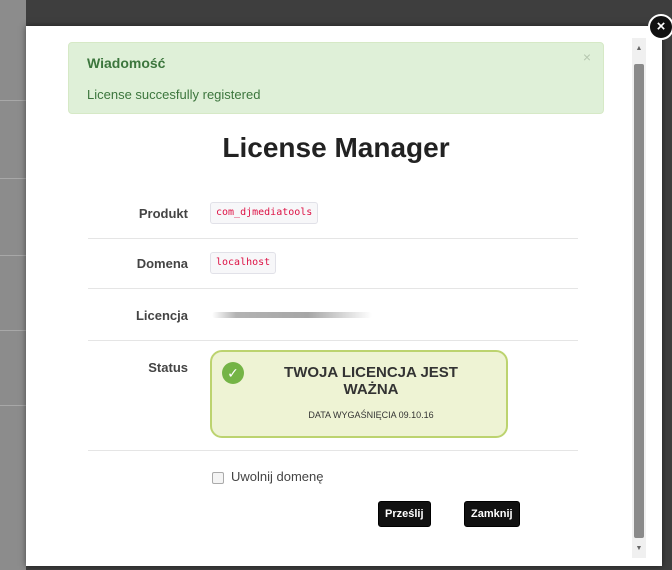 The width and height of the screenshot is (672, 570). What do you see at coordinates (587, 57) in the screenshot?
I see `alert-close-icon: ×` at bounding box center [587, 57].